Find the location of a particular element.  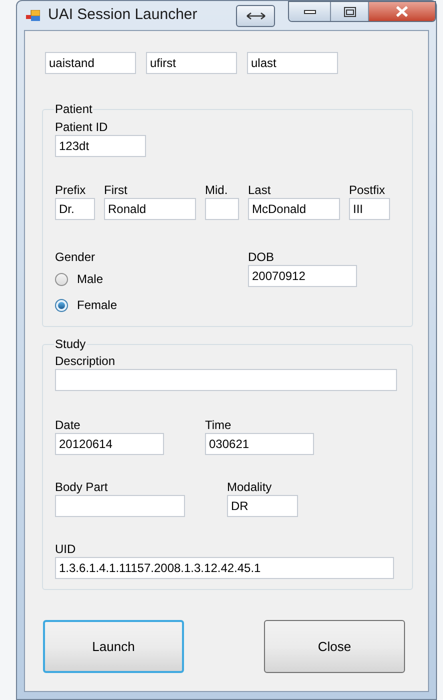

minimize-icon is located at coordinates (310, 12).